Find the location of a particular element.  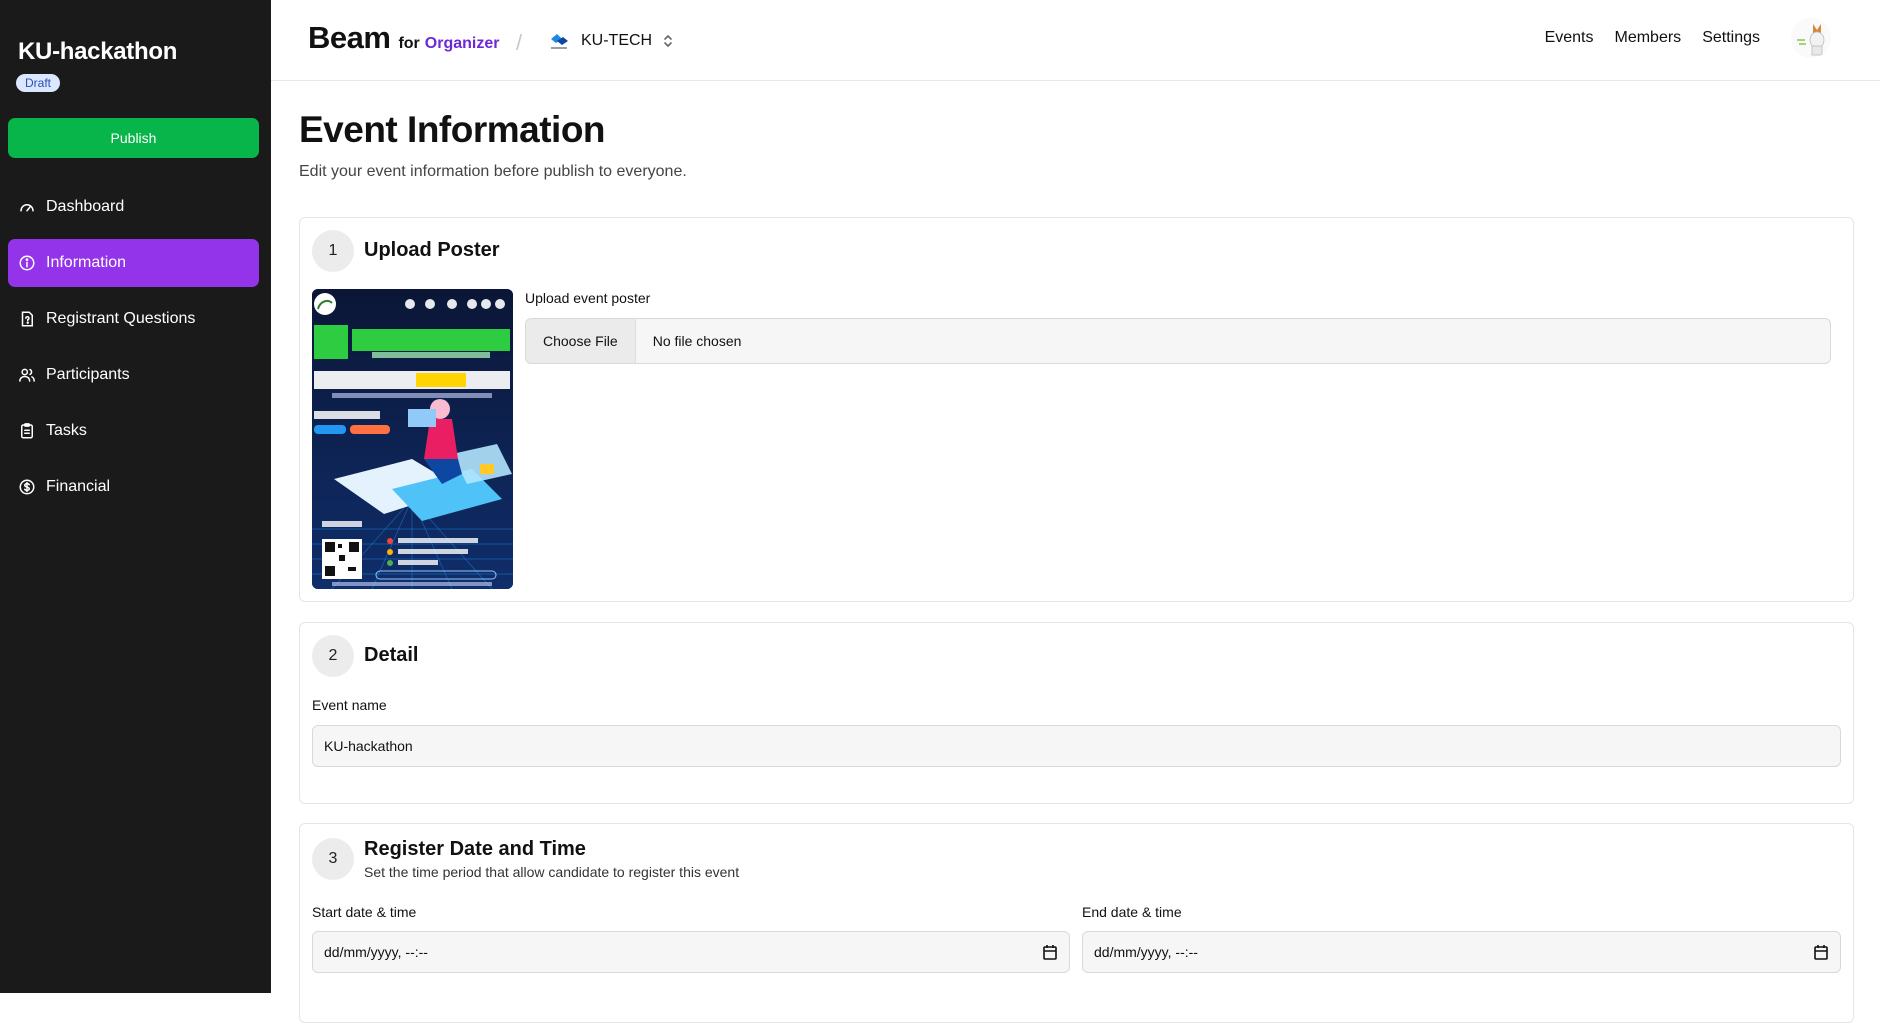

sidebar-item-label: Registrant Questions is located at coordinates (121, 318).